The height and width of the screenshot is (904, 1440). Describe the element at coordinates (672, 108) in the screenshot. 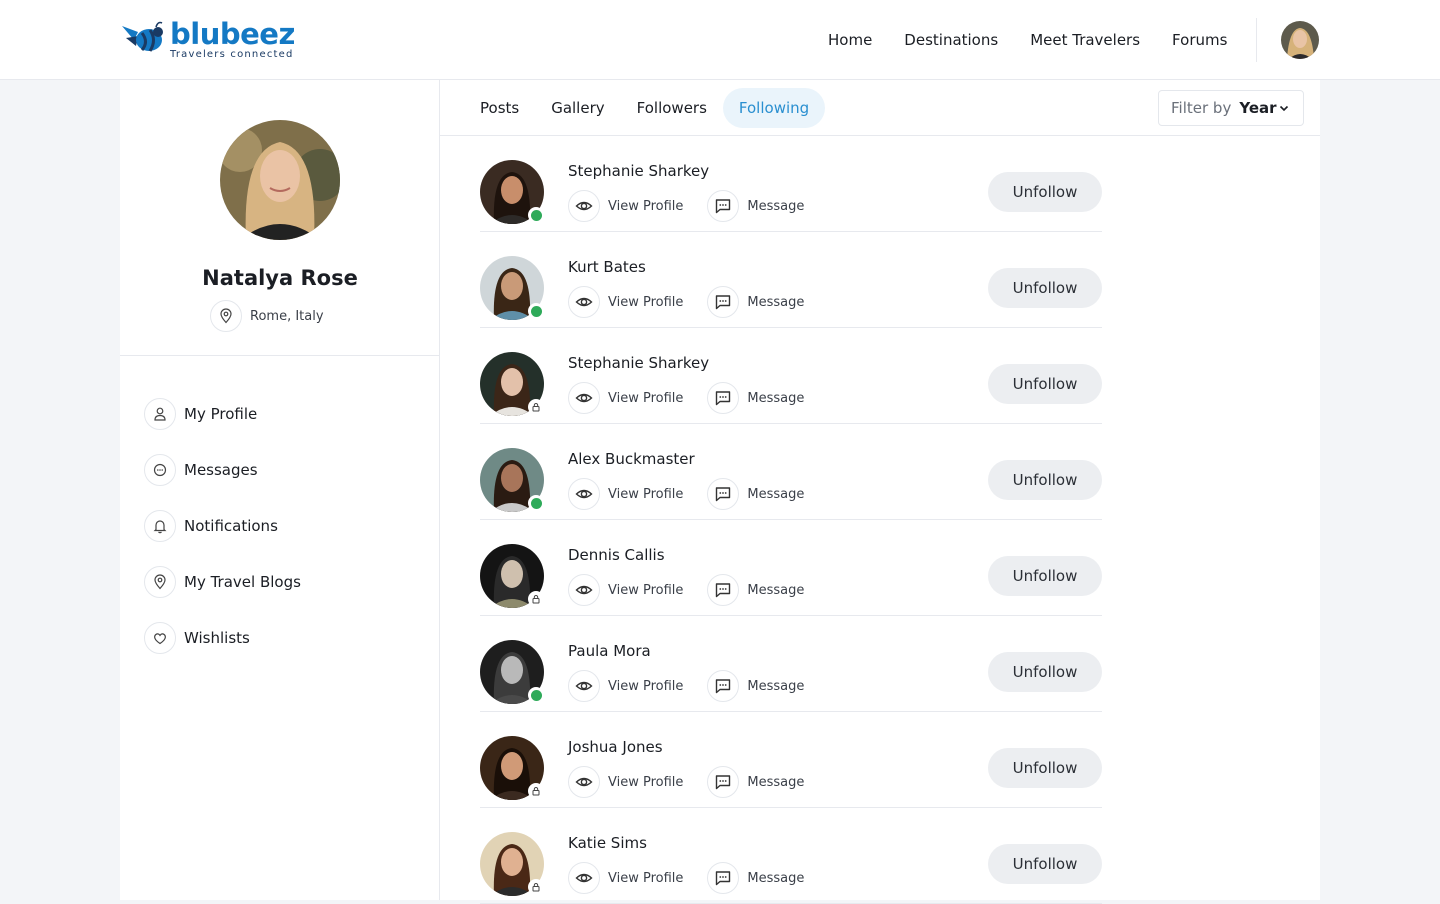

I see `tab-followers: Followers` at that location.